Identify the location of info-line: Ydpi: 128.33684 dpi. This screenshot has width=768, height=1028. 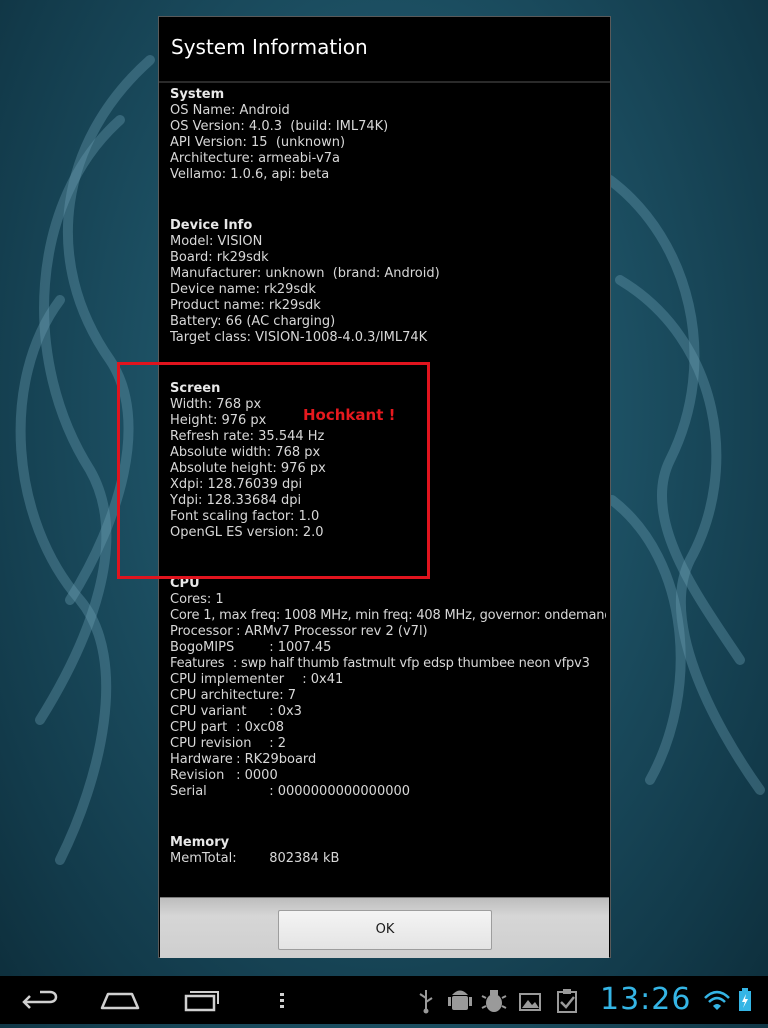
(236, 500).